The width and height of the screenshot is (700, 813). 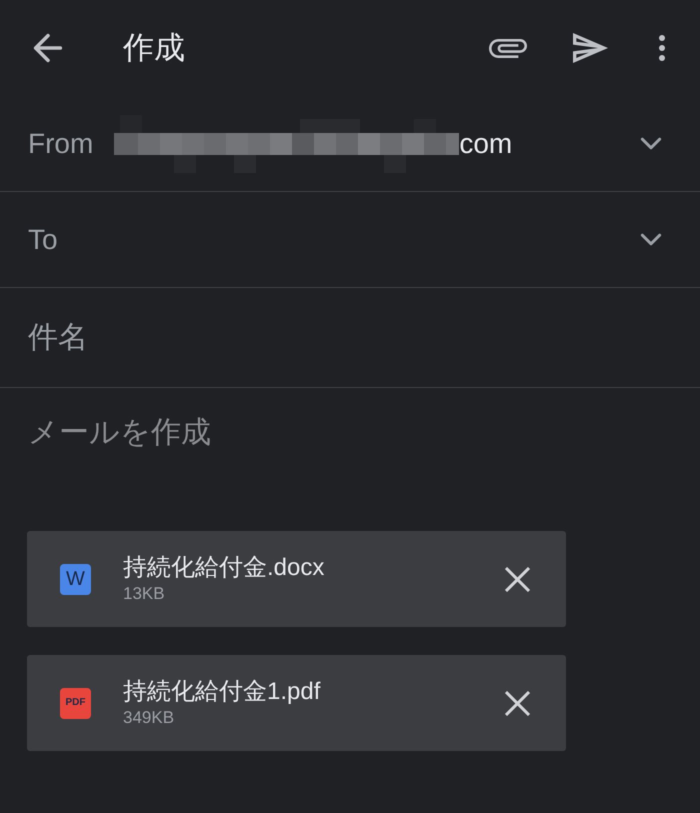 I want to click on field-label: To, so click(x=43, y=239).